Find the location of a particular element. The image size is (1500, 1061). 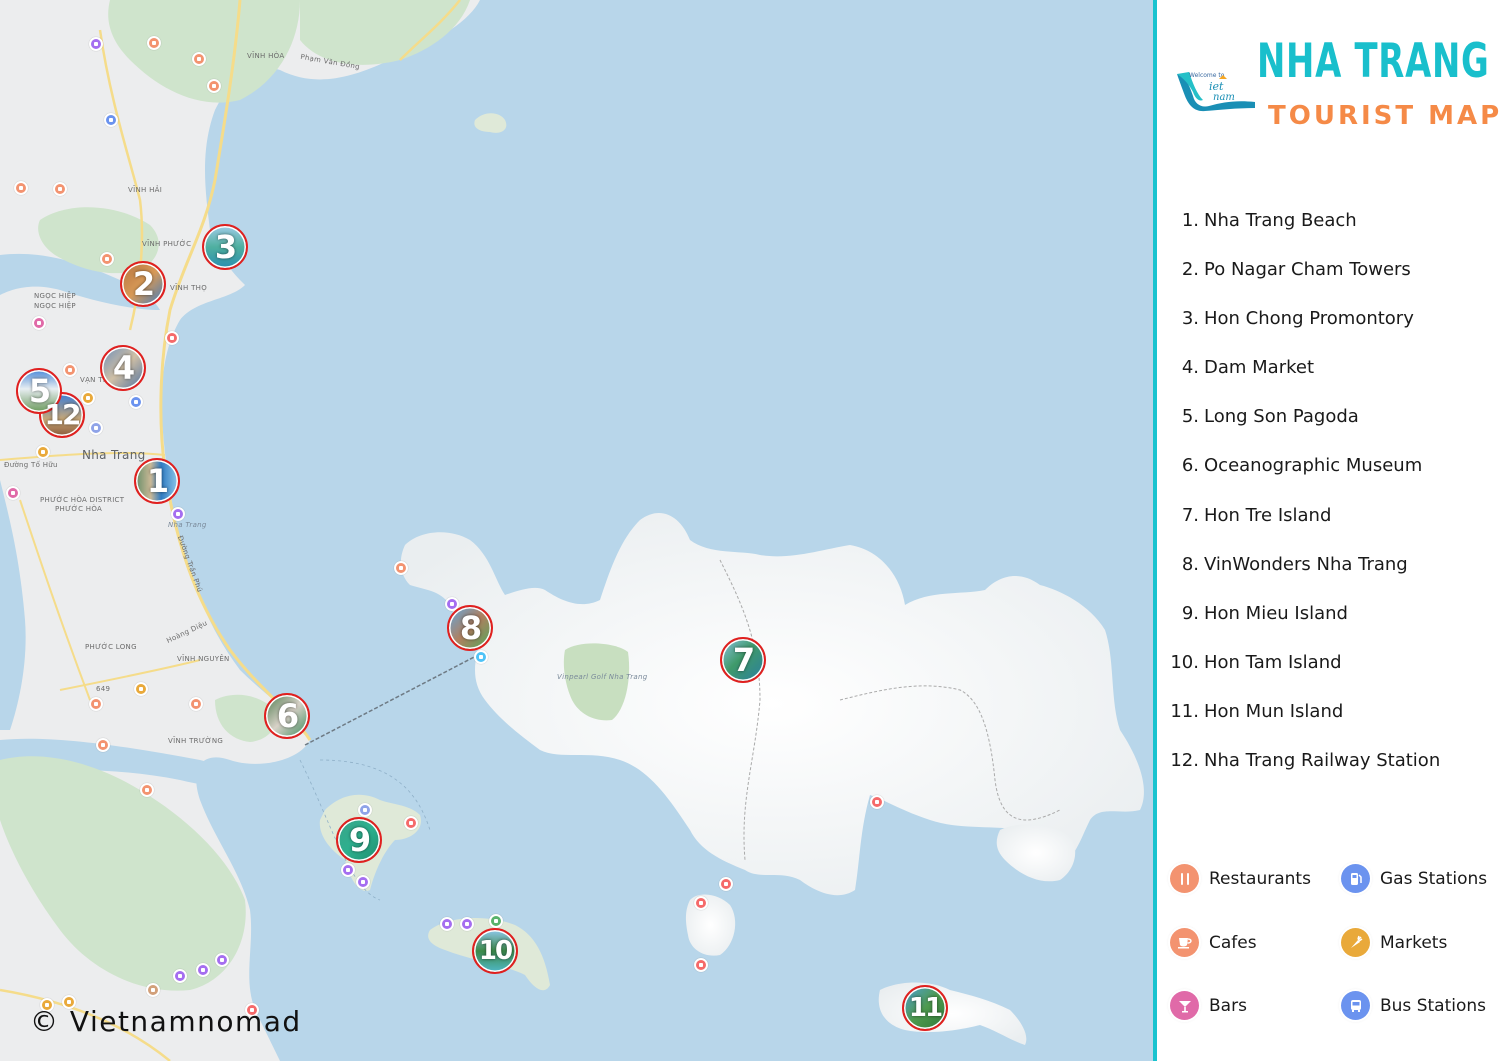

label-vinh-hoa: VĨNH HÒA is located at coordinates (266, 56).